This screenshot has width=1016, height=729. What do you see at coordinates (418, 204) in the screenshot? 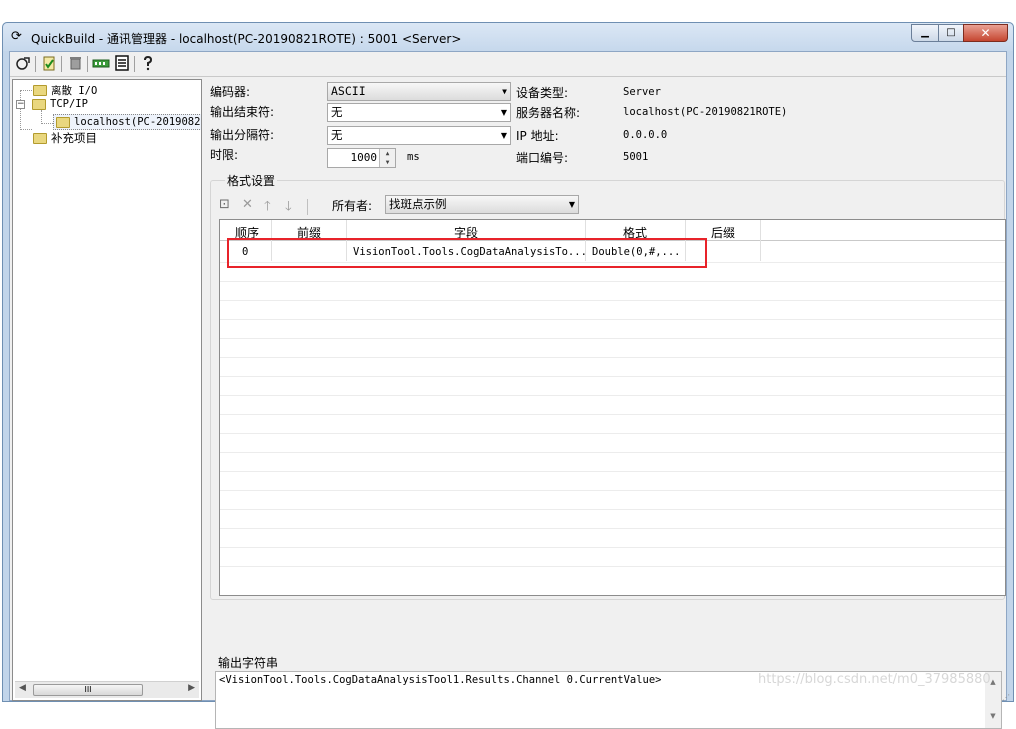
I see `owner-value: 找斑点示例` at bounding box center [418, 204].